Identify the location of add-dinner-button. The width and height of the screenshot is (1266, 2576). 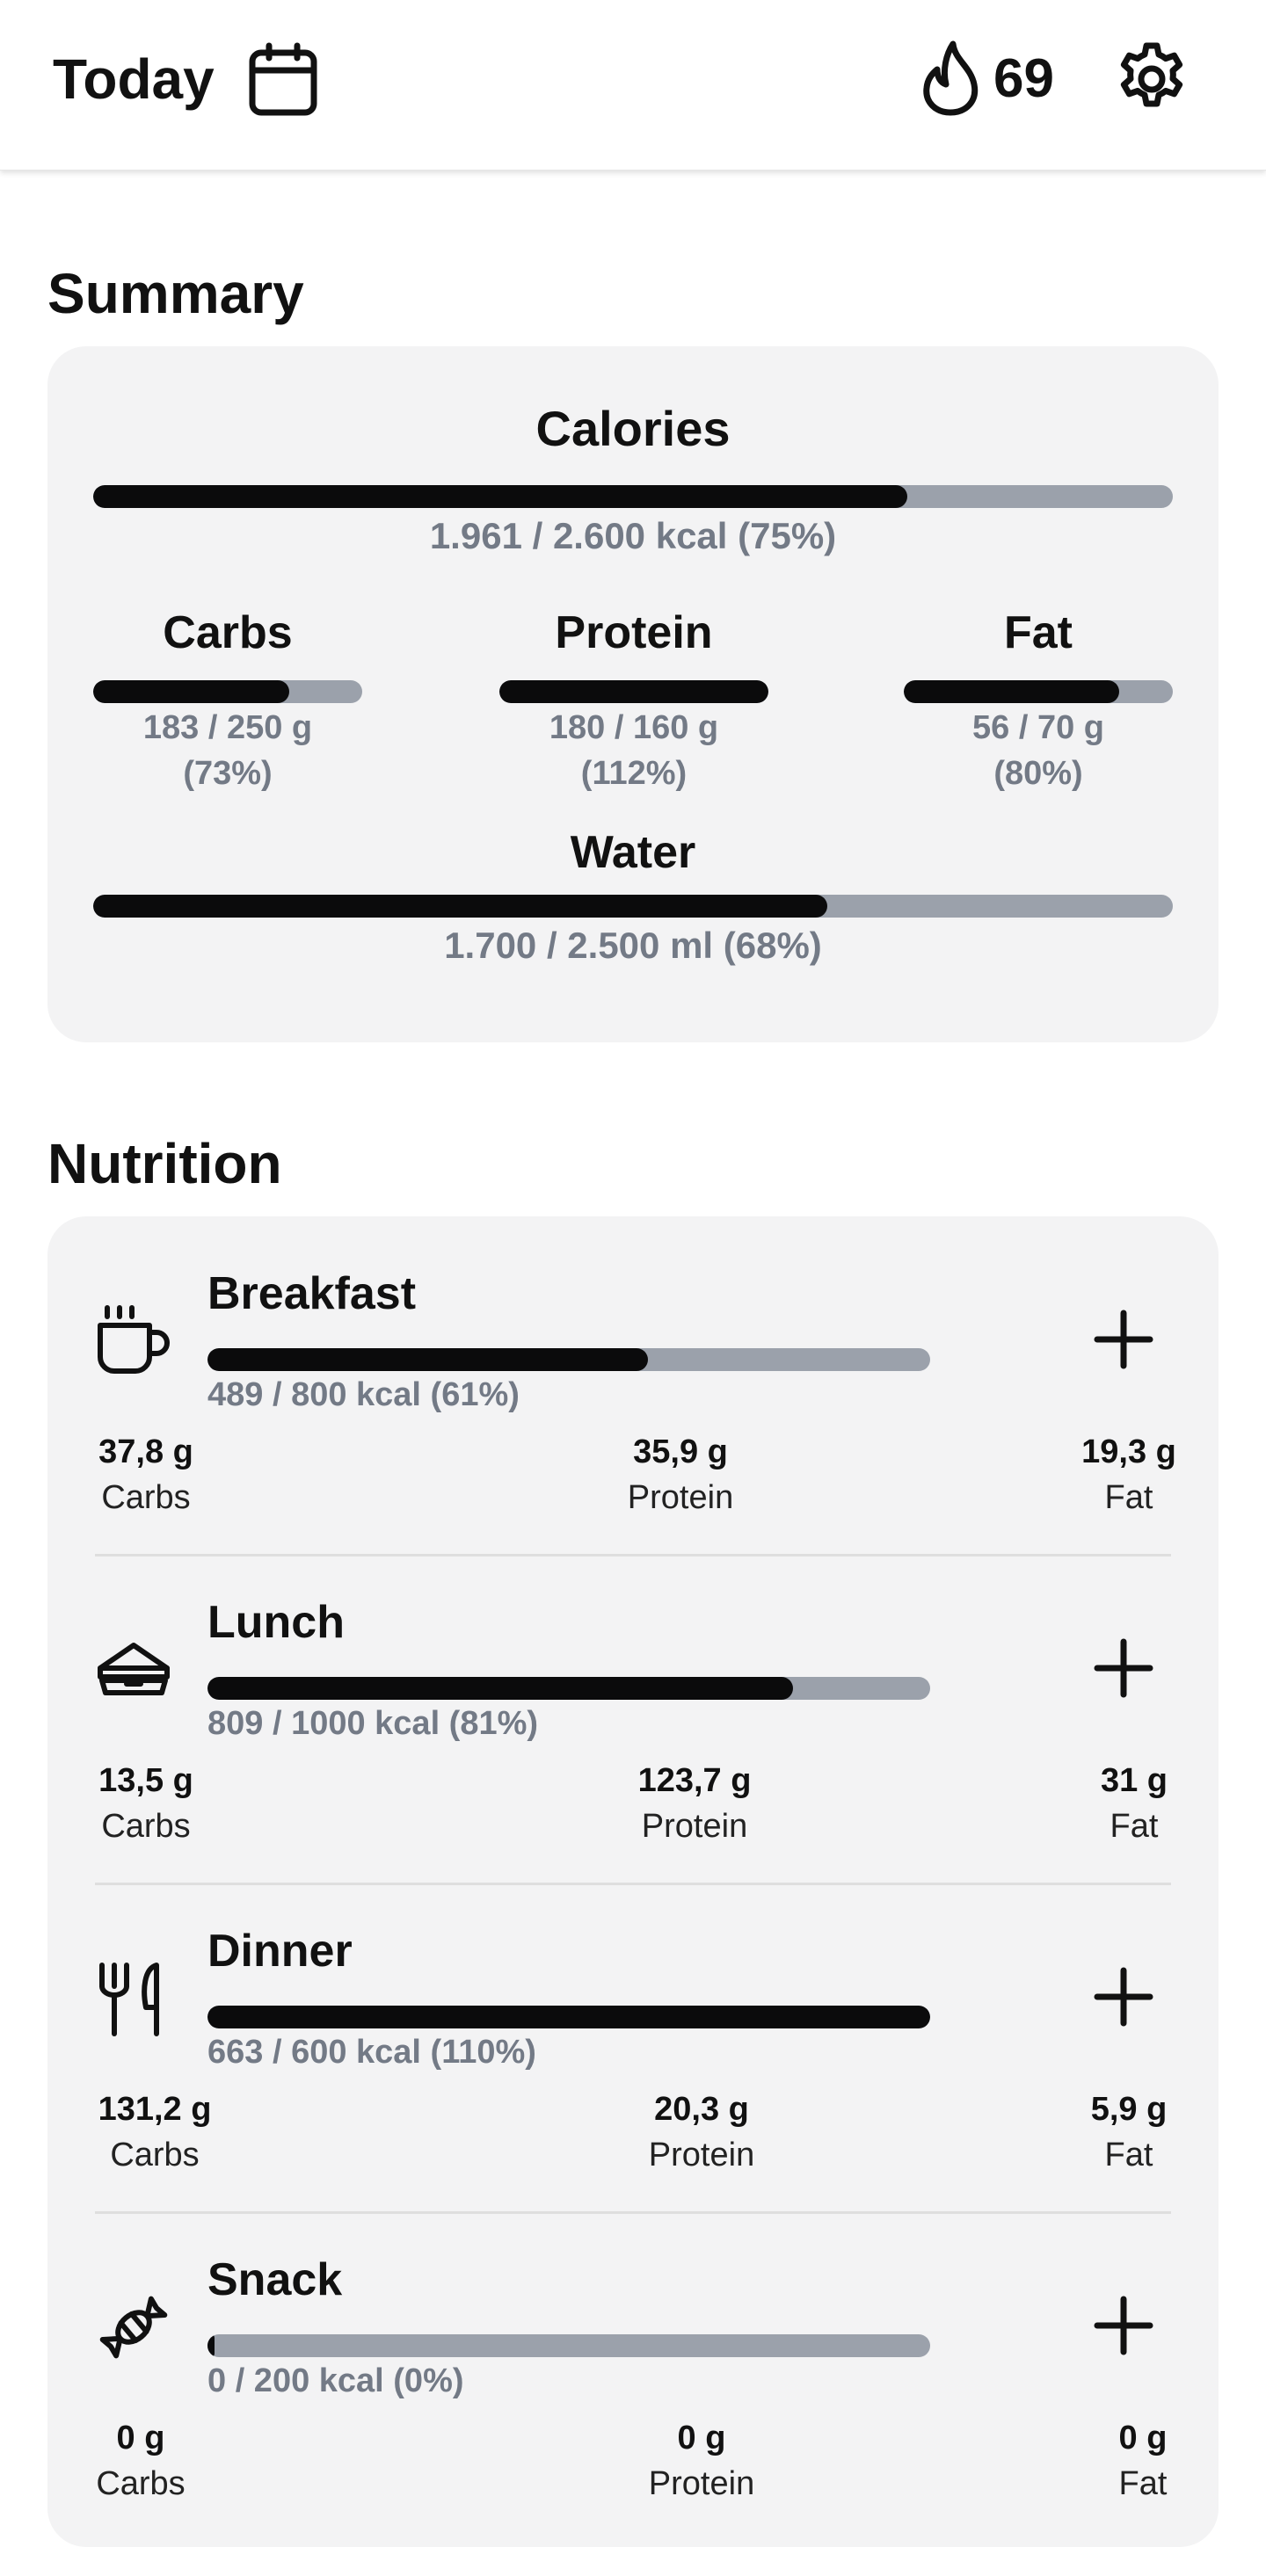
(1123, 1997).